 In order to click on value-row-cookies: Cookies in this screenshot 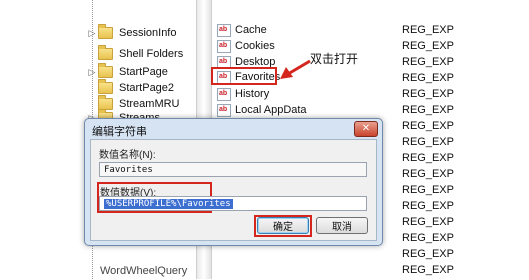, I will do `click(246, 46)`.